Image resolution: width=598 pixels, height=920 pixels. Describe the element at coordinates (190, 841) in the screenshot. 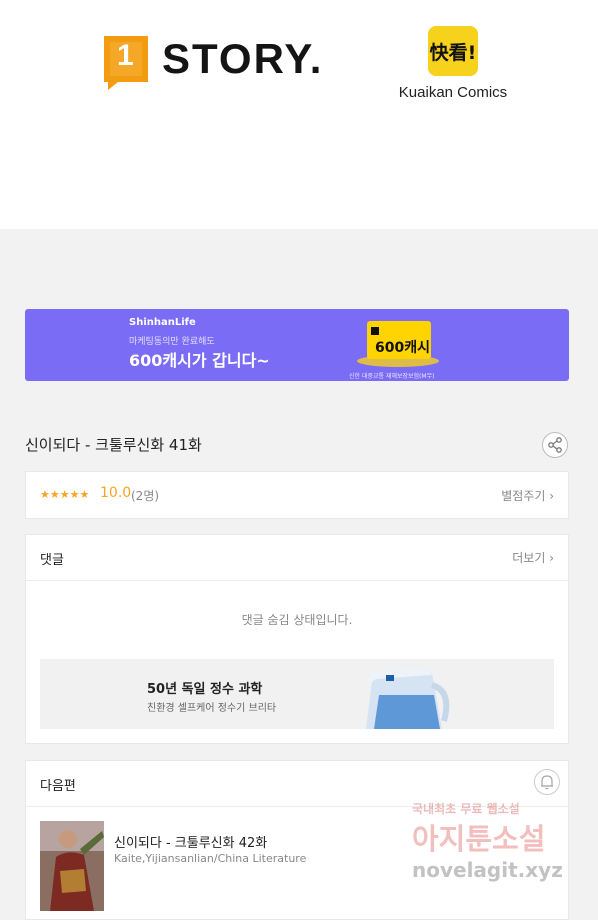

I see `next-episode-title: 신이되다 - 크툴루신화 42화` at that location.